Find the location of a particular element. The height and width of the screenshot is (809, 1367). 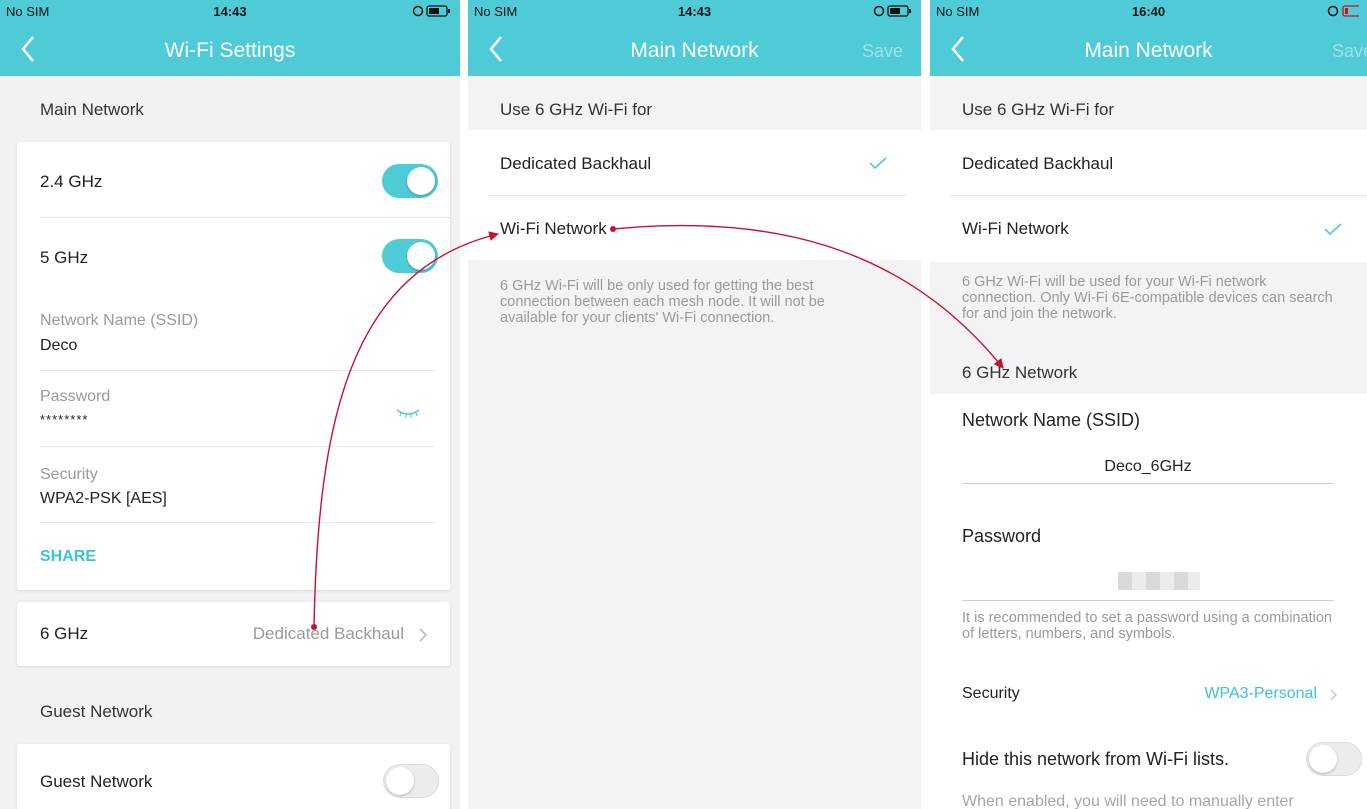

guest-network-heading: Guest Network is located at coordinates (96, 711).